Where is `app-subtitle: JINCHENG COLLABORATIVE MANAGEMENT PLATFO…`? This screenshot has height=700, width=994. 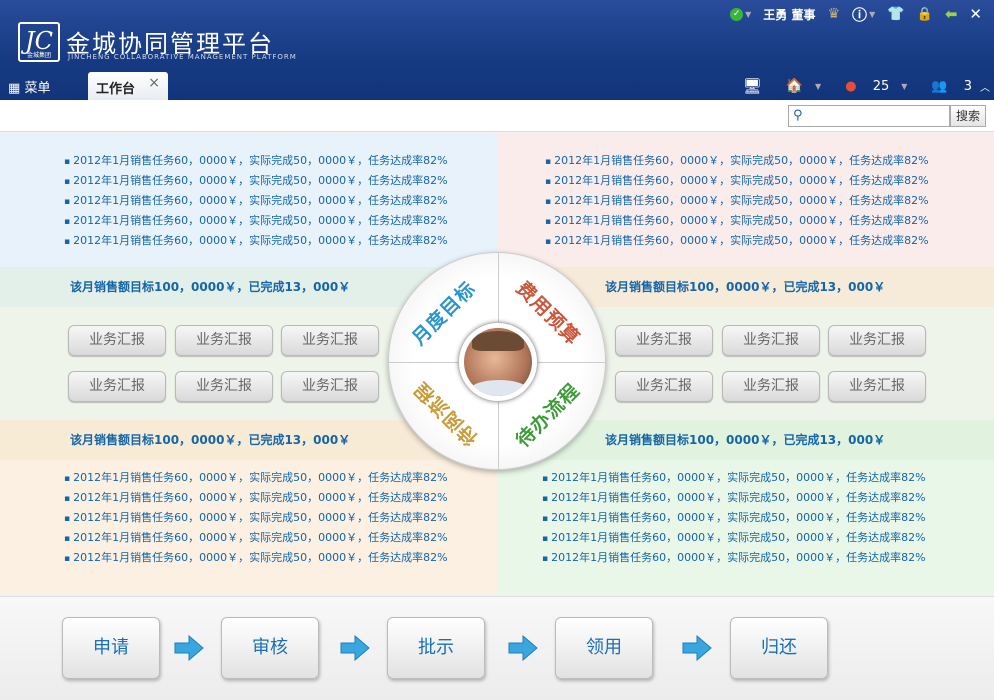
app-subtitle: JINCHENG COLLABORATIVE MANAGEMENT PLATFO… is located at coordinates (182, 57).